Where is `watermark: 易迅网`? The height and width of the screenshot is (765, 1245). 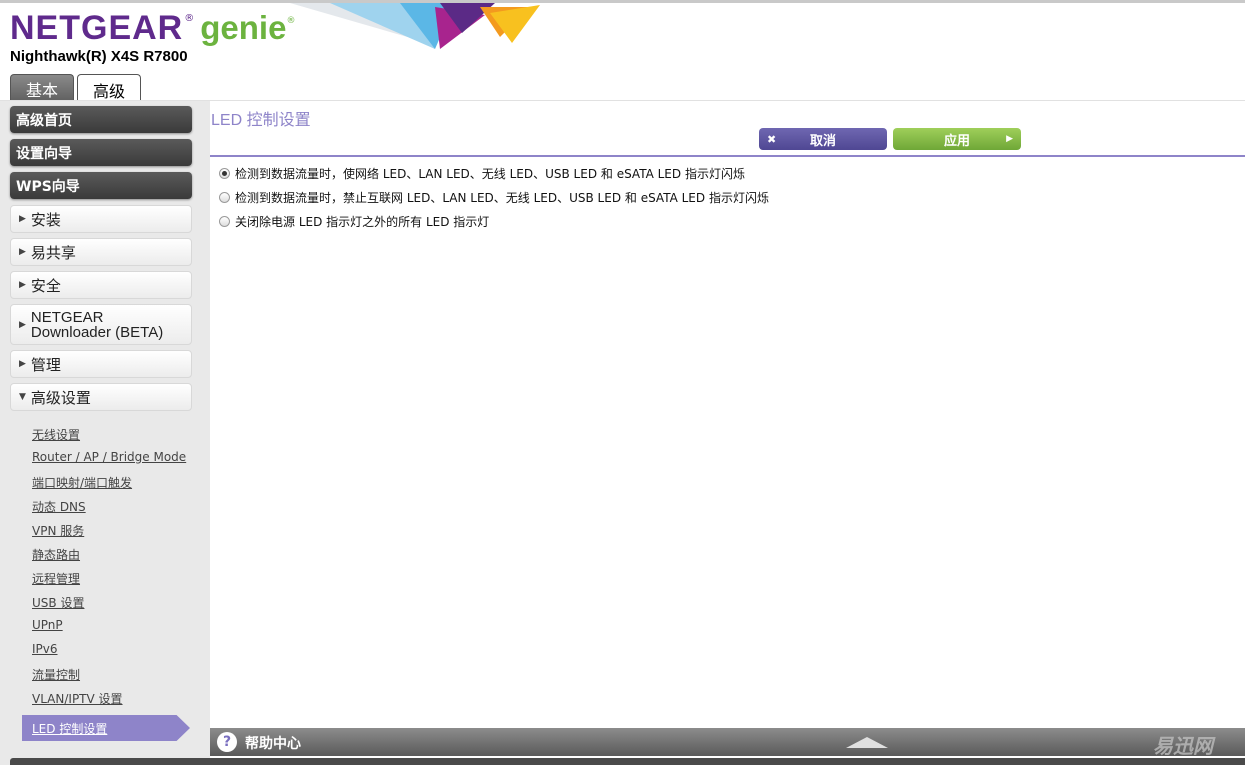 watermark: 易迅网 is located at coordinates (1183, 746).